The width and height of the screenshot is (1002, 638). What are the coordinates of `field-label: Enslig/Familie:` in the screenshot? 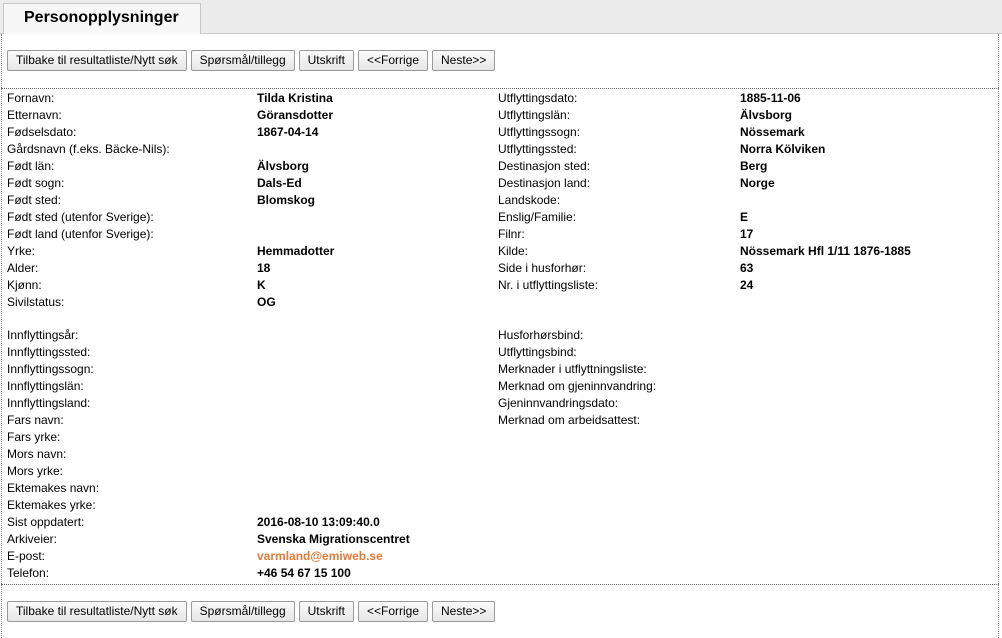 It's located at (537, 217).